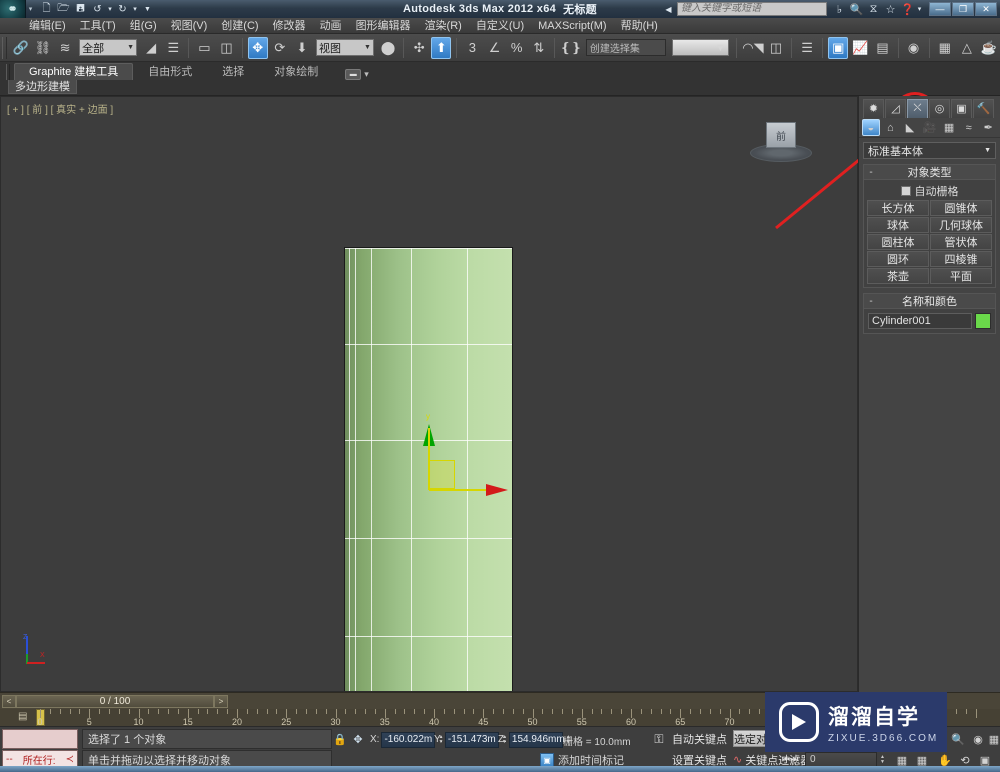 The height and width of the screenshot is (772, 1000). Describe the element at coordinates (497, 490) in the screenshot. I see `gizmo-x-axis-arrow-icon` at that location.